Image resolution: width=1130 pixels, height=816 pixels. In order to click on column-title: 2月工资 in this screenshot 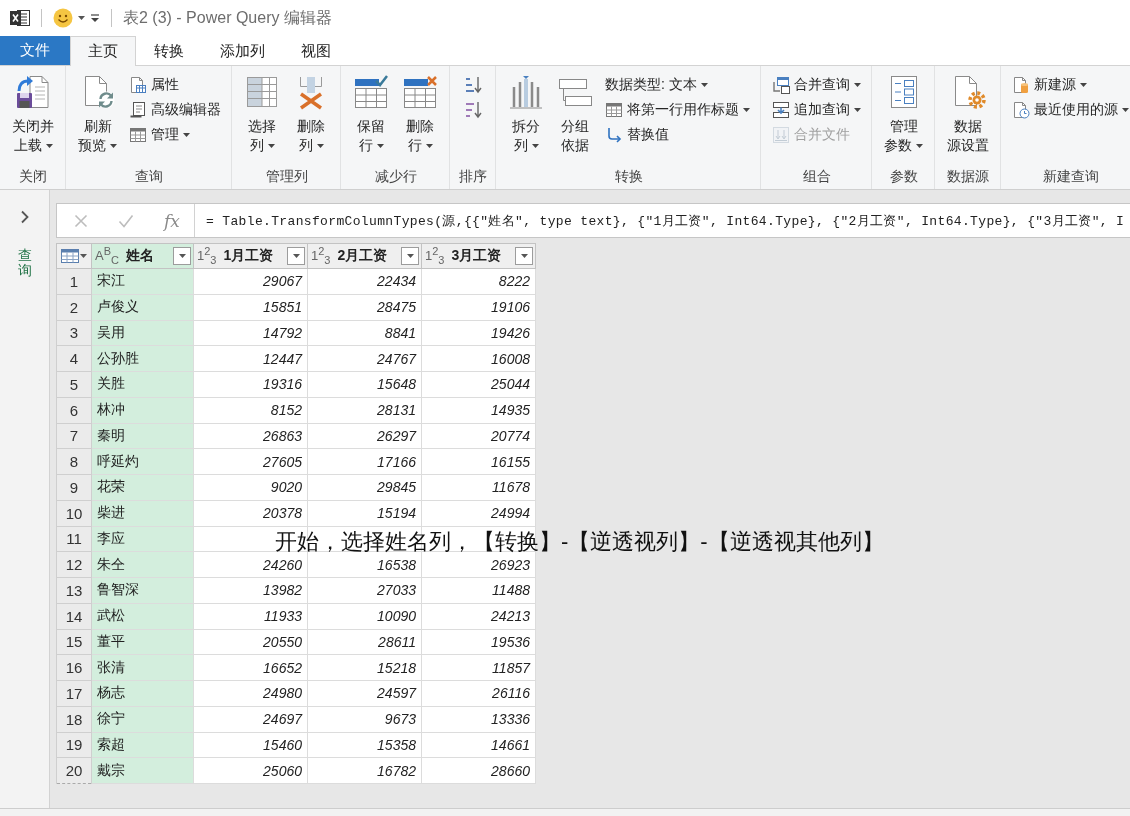, I will do `click(362, 256)`.